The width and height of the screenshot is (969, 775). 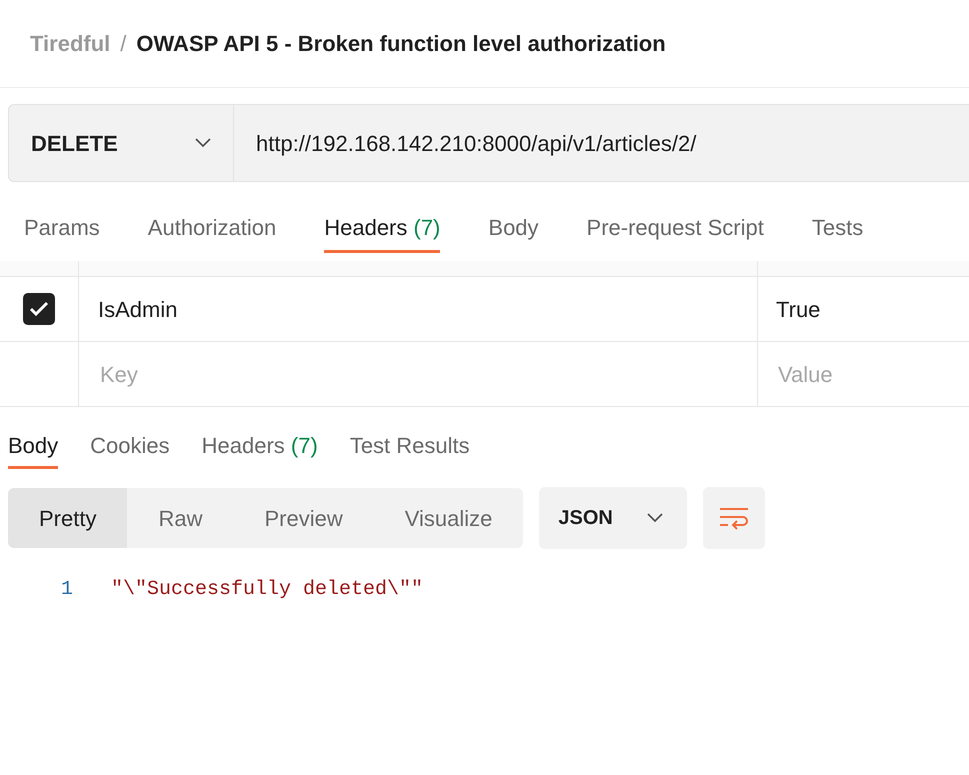 What do you see at coordinates (62, 227) in the screenshot?
I see `tab: Params` at bounding box center [62, 227].